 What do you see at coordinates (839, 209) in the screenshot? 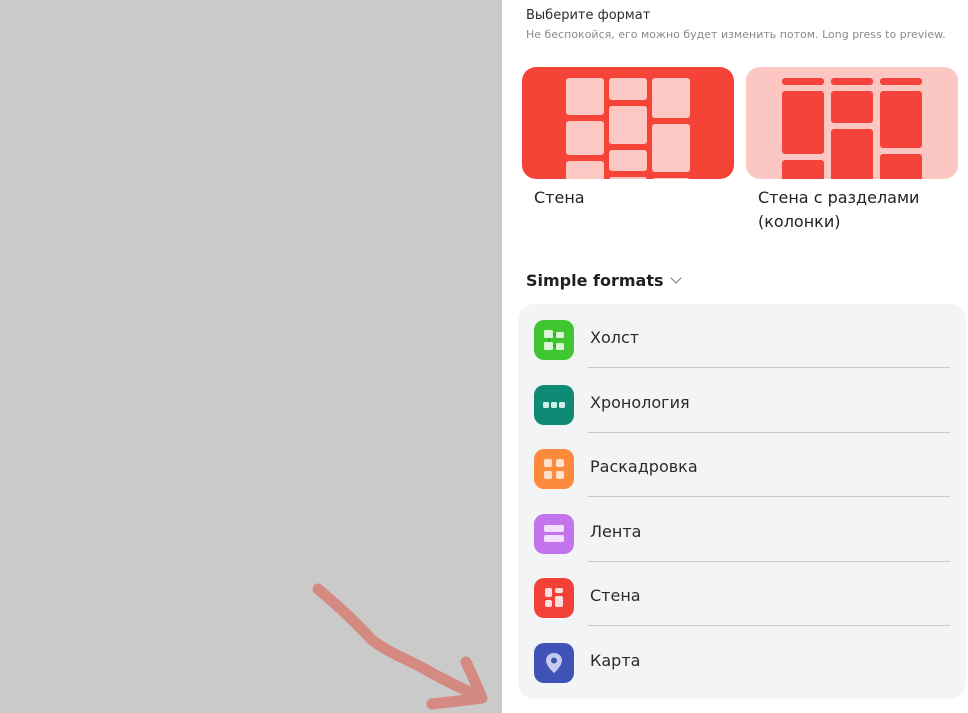
I see `columns-format-label: Стена с разделами (колонки)` at bounding box center [839, 209].